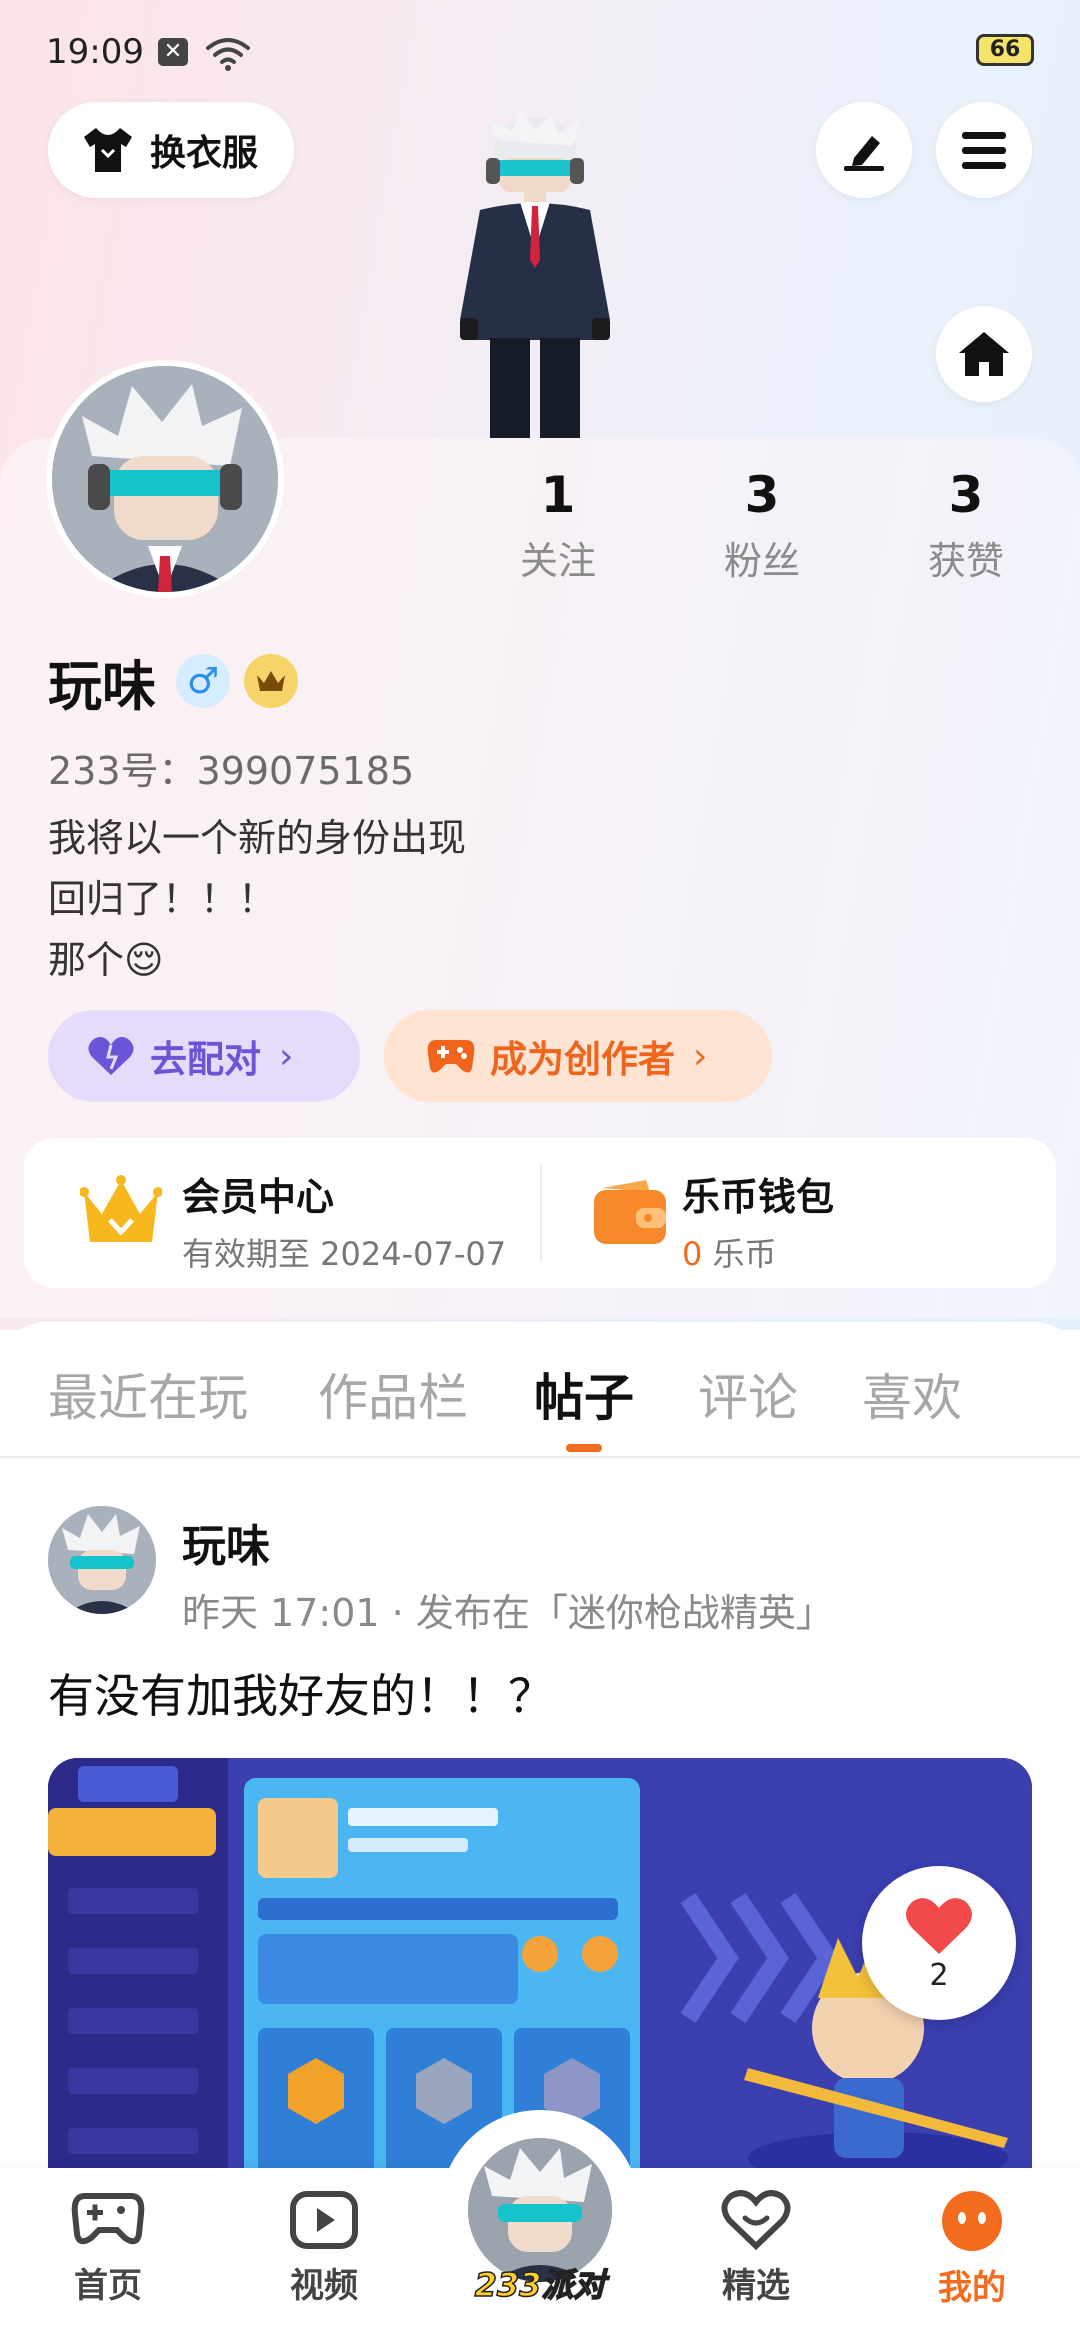 This screenshot has width=1080, height=2340. What do you see at coordinates (108, 2248) in the screenshot?
I see `nav-home: 首页` at bounding box center [108, 2248].